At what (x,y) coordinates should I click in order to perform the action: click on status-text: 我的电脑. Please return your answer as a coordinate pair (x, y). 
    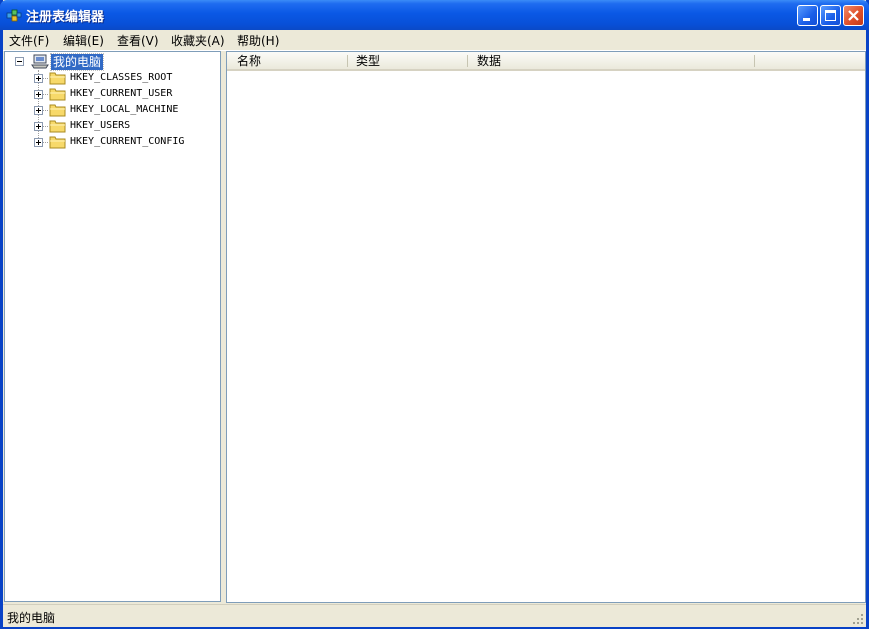
    Looking at the image, I should click on (31, 618).